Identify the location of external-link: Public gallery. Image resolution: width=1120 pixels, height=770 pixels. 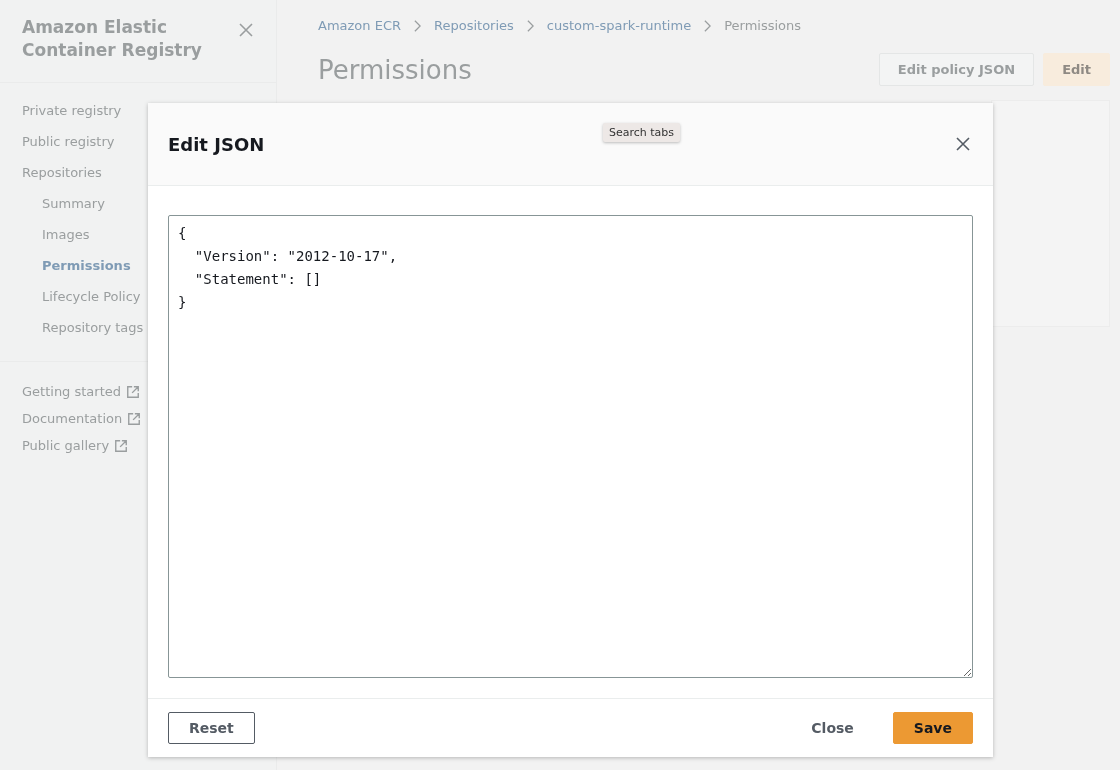
(66, 445).